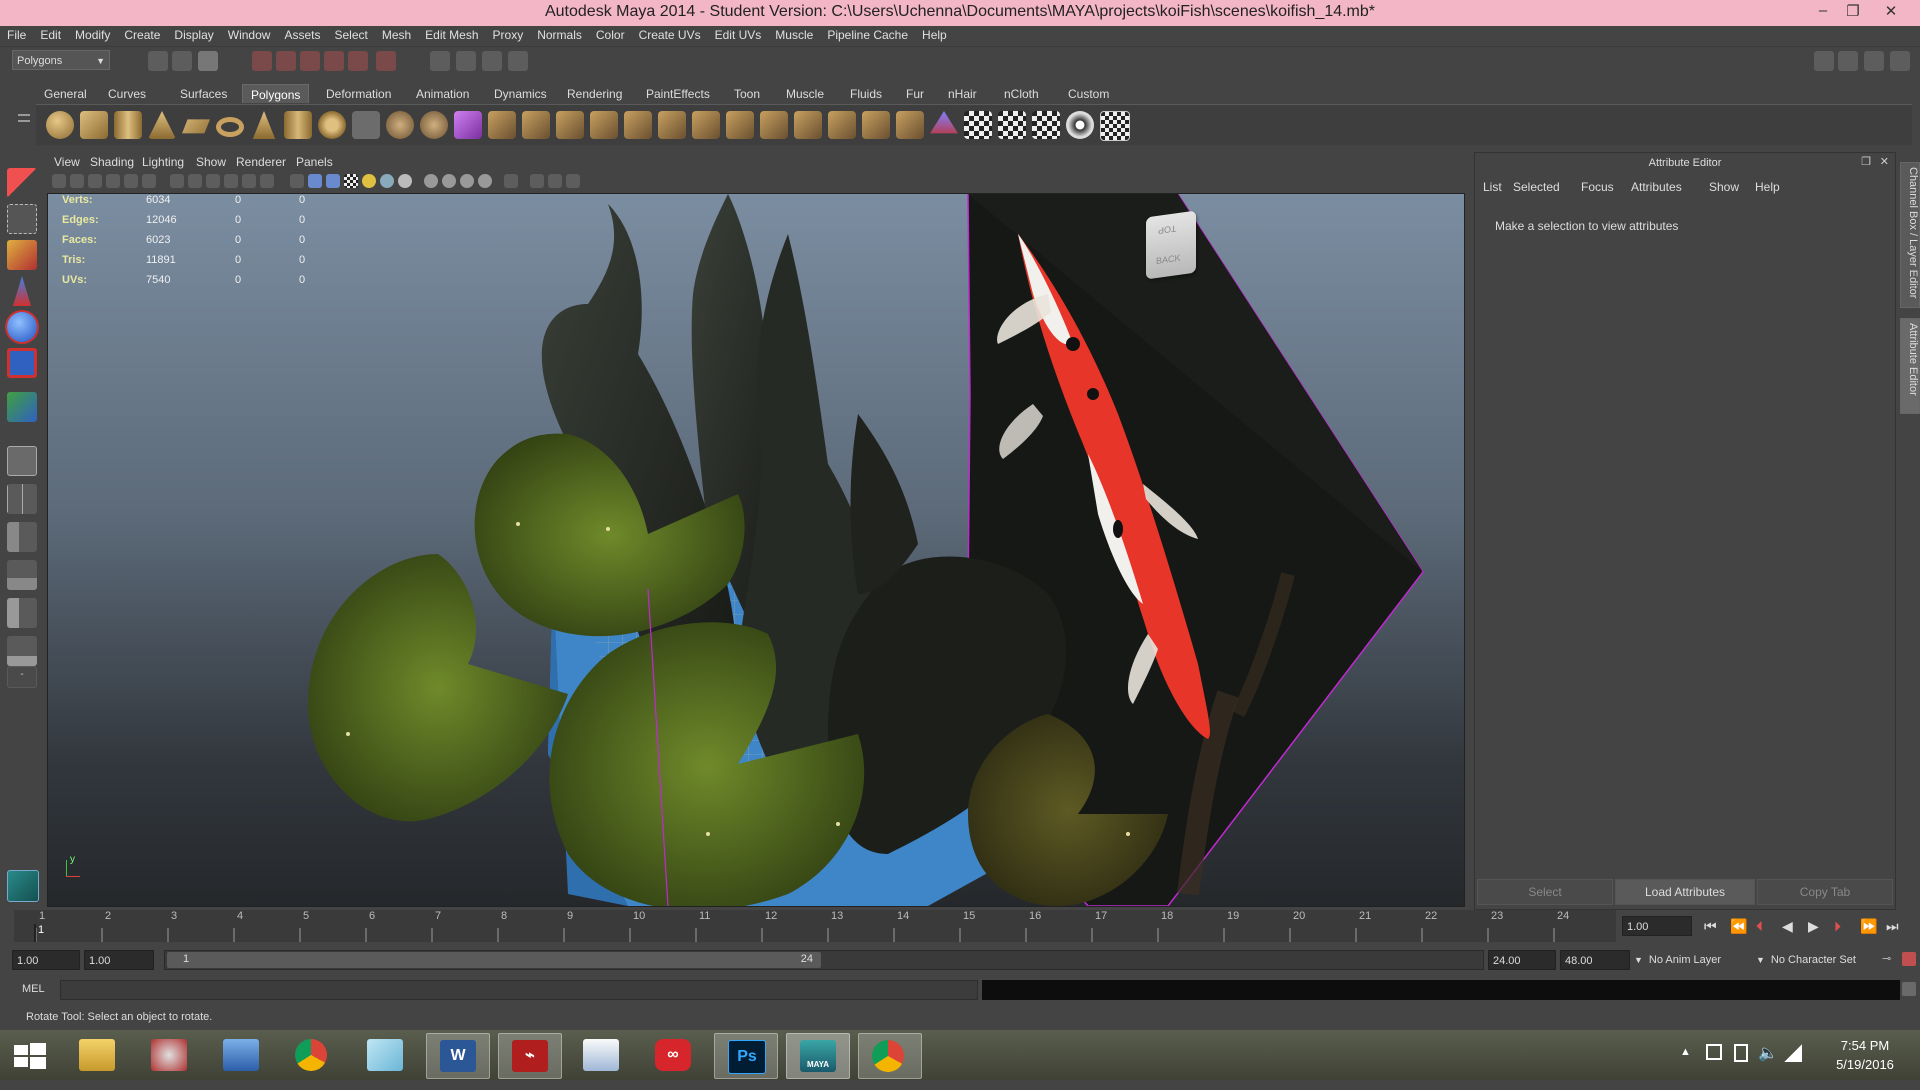  What do you see at coordinates (1088, 93) in the screenshot?
I see `shelf-tab-custom: Custom` at bounding box center [1088, 93].